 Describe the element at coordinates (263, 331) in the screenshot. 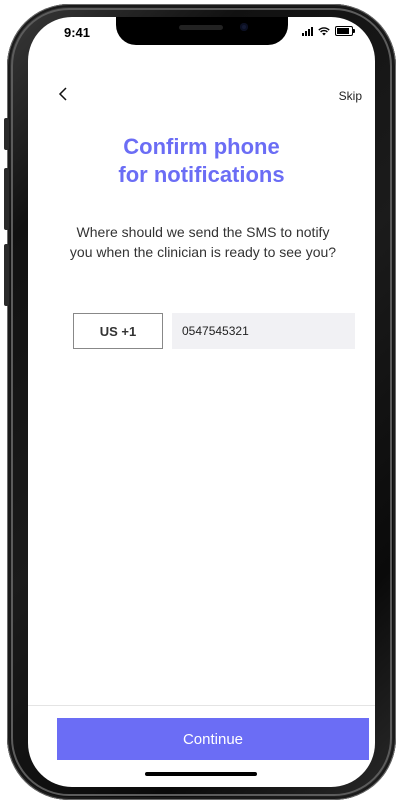

I see `phone-number-input` at that location.